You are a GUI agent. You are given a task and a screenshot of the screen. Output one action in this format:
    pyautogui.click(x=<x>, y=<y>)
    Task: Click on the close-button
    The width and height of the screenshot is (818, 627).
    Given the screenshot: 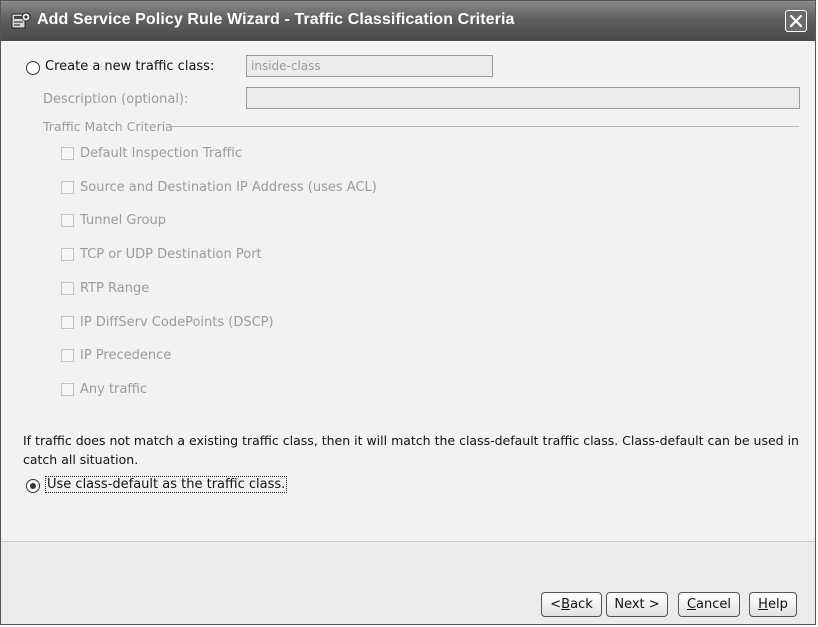 What is the action you would take?
    pyautogui.click(x=796, y=21)
    